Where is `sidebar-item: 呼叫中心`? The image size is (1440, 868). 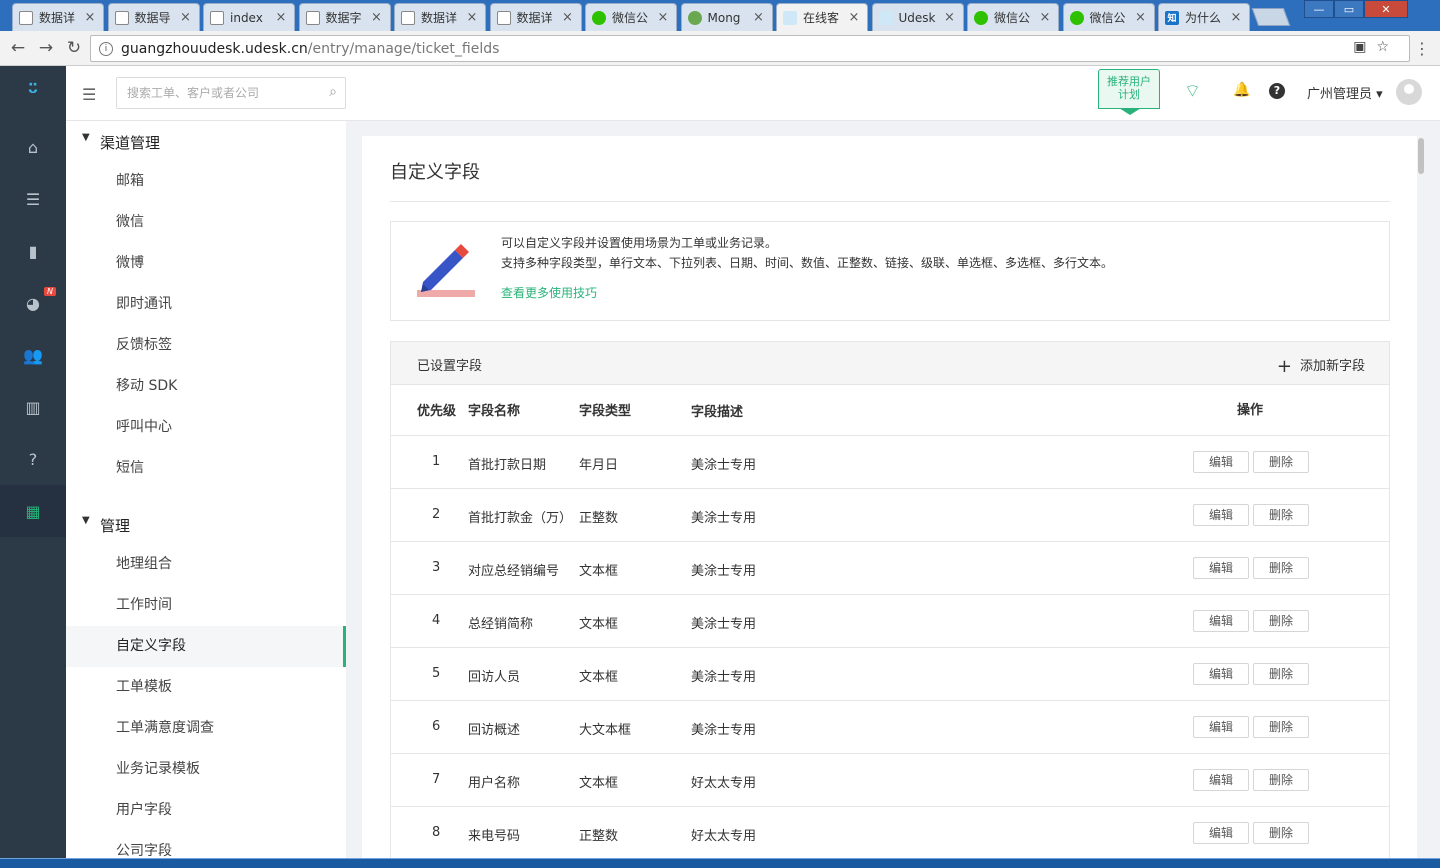
sidebar-item: 呼叫中心 is located at coordinates (206, 427).